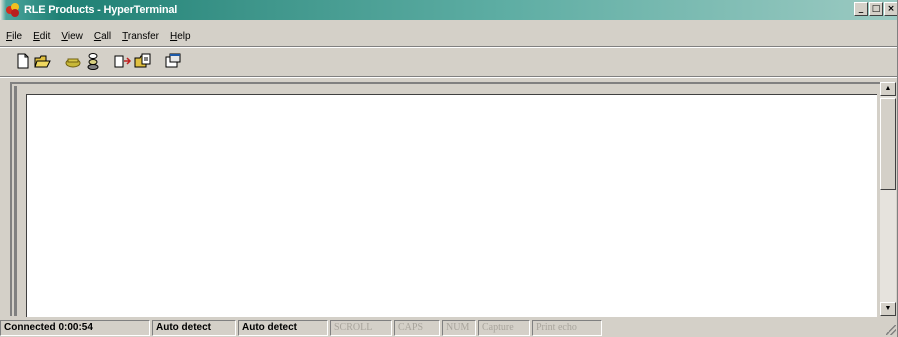 Image resolution: width=898 pixels, height=337 pixels. What do you see at coordinates (888, 144) in the screenshot?
I see `scroll-thumb` at bounding box center [888, 144].